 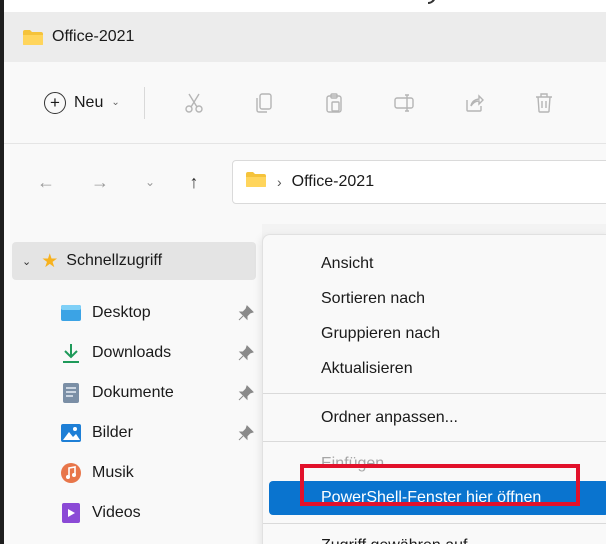 What do you see at coordinates (114, 260) in the screenshot?
I see `quick-access-label: Schnellzugriff` at bounding box center [114, 260].